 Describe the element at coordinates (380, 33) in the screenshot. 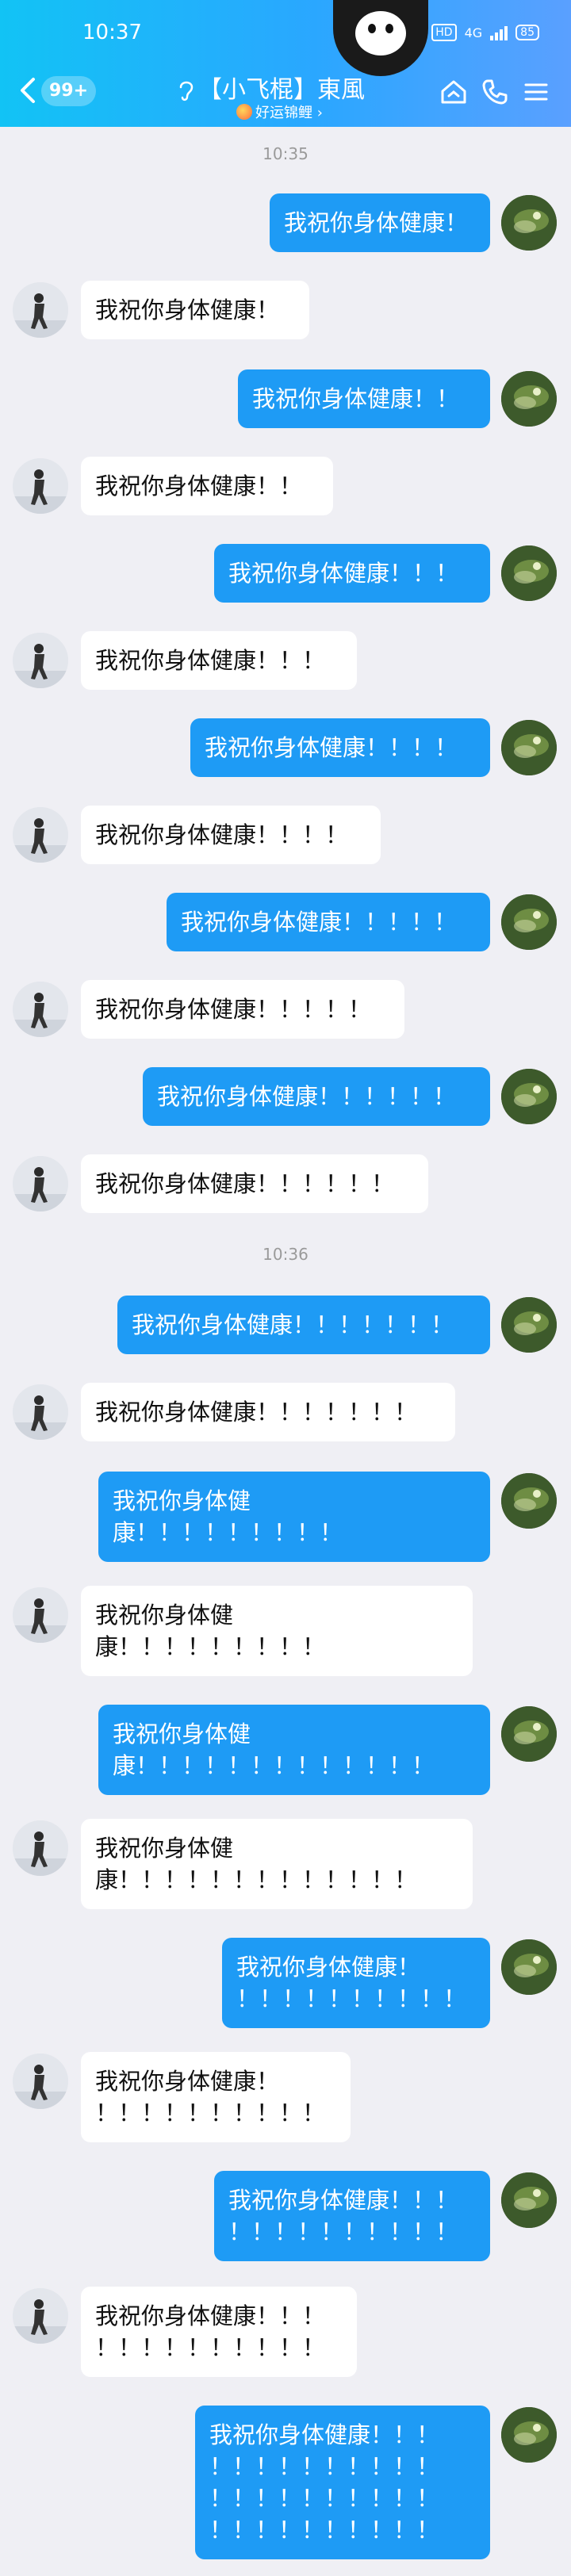

I see `mascot-face` at that location.